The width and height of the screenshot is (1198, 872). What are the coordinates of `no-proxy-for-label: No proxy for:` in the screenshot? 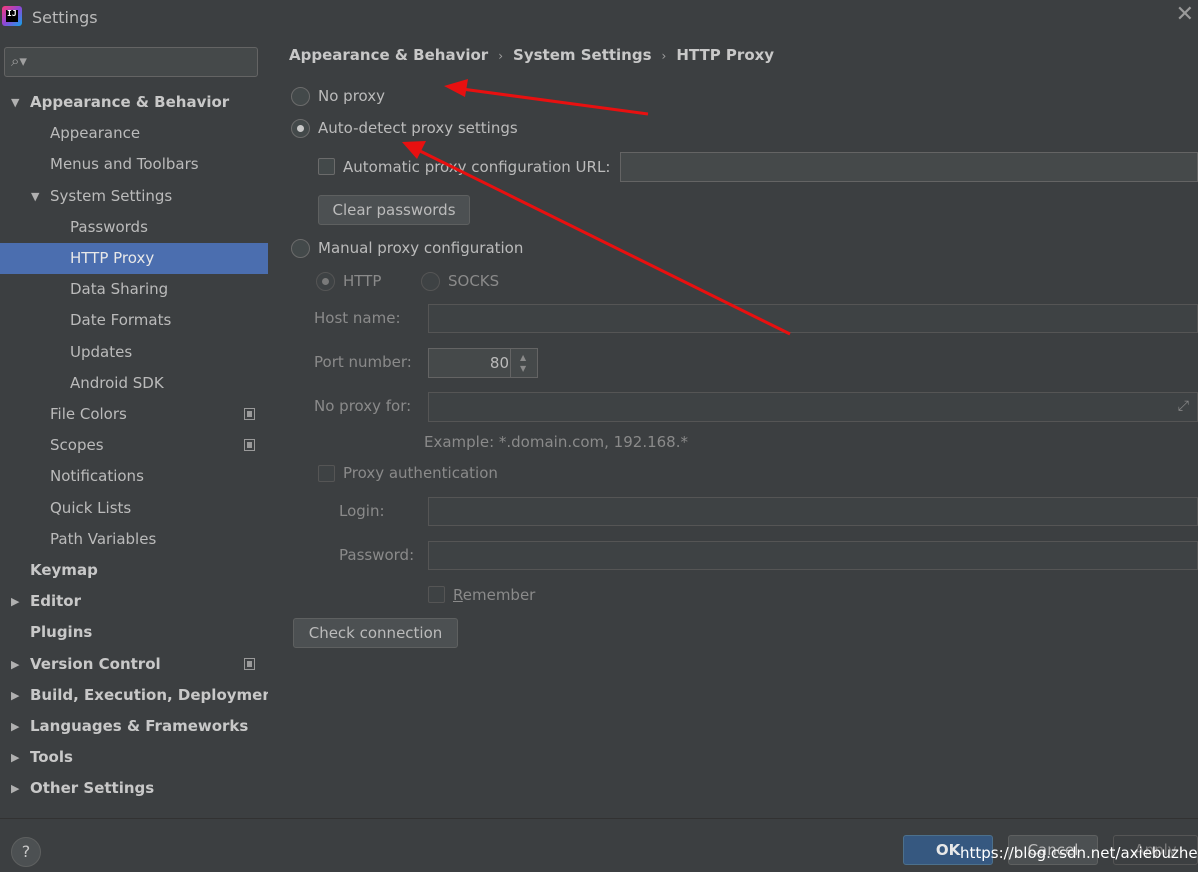 It's located at (363, 406).